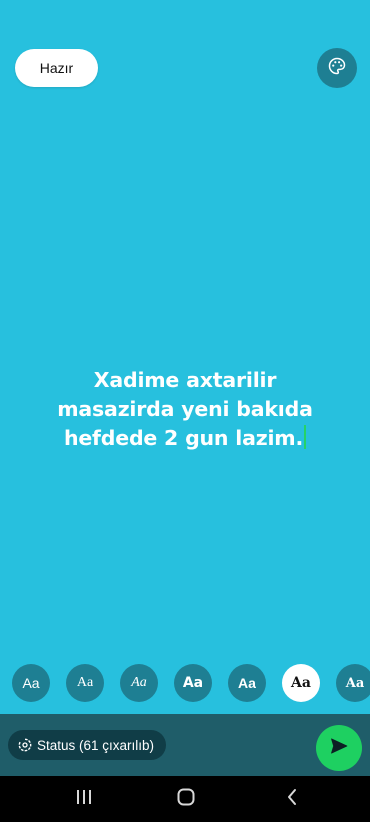 This screenshot has width=370, height=822. I want to click on palette-icon, so click(337, 68).